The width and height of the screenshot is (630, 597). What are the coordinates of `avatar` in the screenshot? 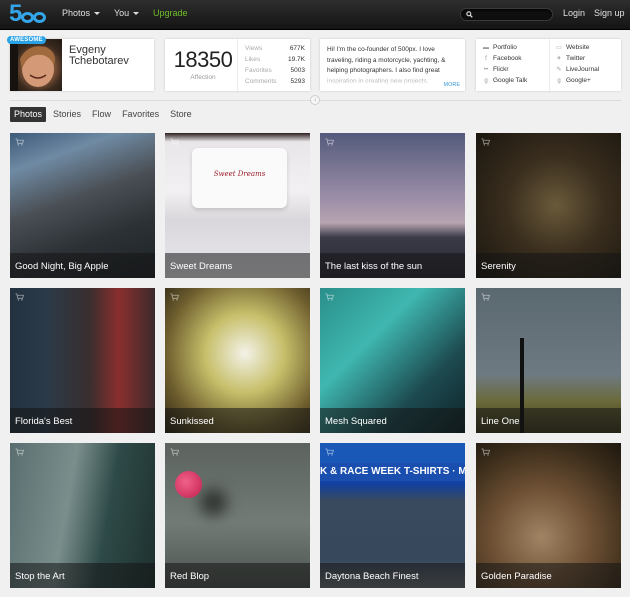 It's located at (36, 65).